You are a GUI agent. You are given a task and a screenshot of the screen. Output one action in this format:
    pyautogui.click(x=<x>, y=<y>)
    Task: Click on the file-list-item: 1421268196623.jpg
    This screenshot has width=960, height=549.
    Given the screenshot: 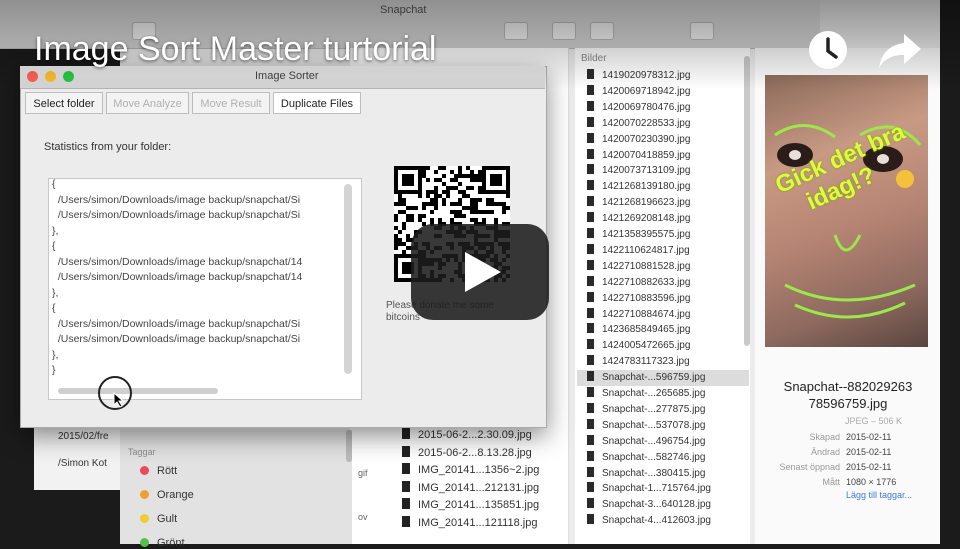 What is the action you would take?
    pyautogui.click(x=663, y=203)
    